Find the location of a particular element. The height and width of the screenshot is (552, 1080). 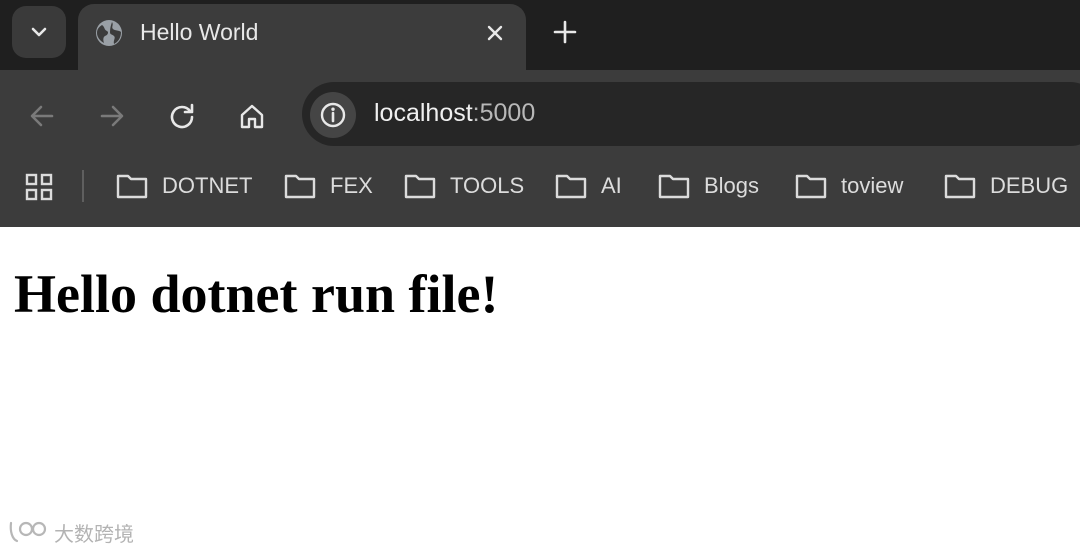

back-button is located at coordinates (42, 116).